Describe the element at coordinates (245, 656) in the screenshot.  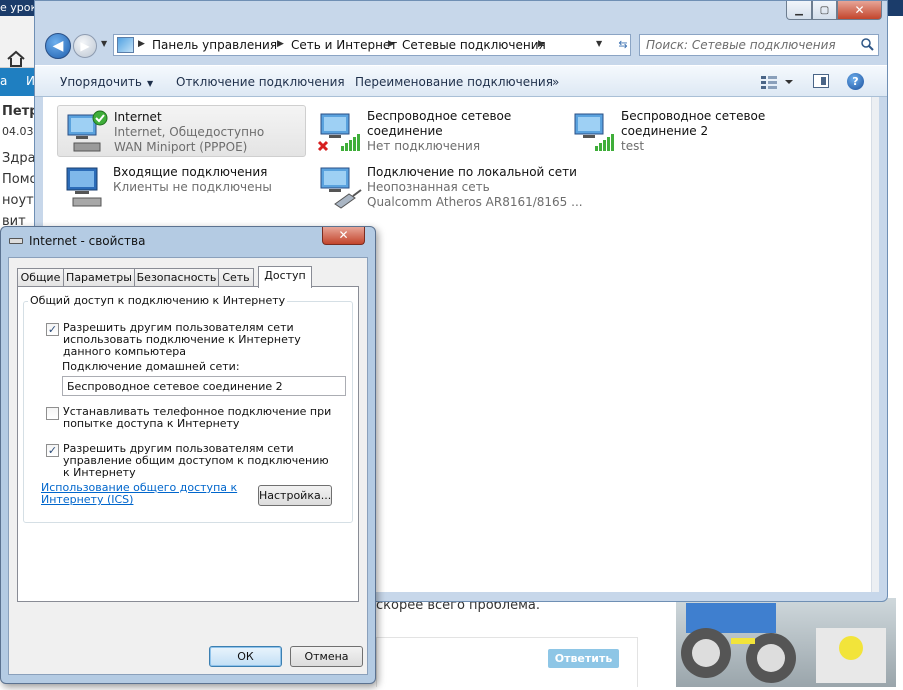
I see `ok-button: ОК` at that location.